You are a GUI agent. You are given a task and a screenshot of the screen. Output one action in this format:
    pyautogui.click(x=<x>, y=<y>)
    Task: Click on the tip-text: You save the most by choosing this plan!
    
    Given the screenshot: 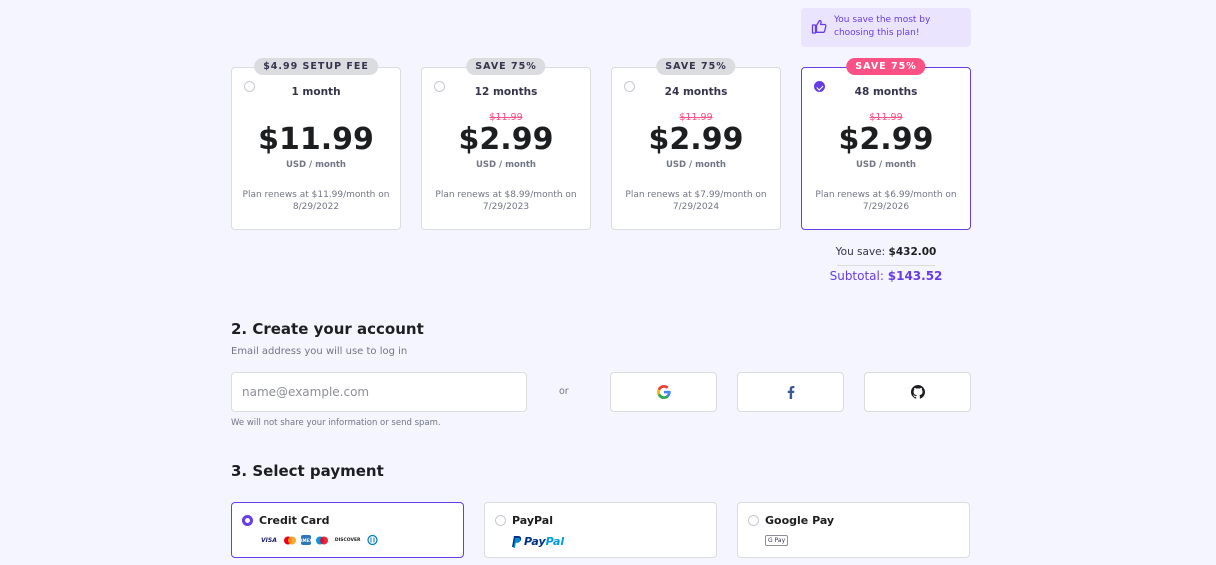 What is the action you would take?
    pyautogui.click(x=882, y=26)
    